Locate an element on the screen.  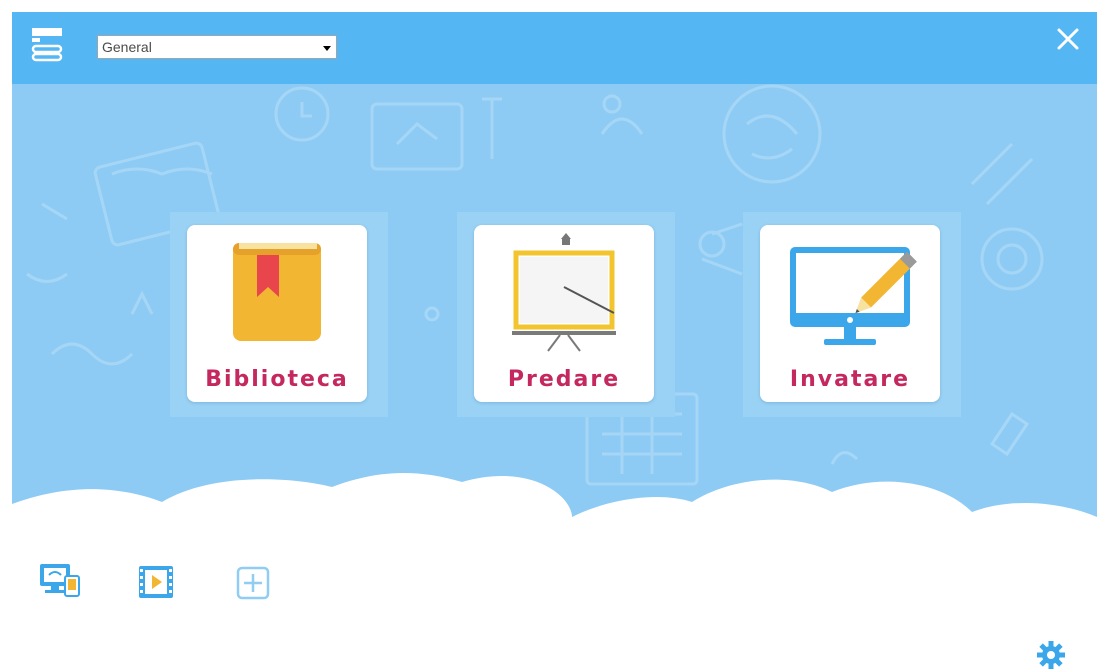
close-icon is located at coordinates (1068, 39).